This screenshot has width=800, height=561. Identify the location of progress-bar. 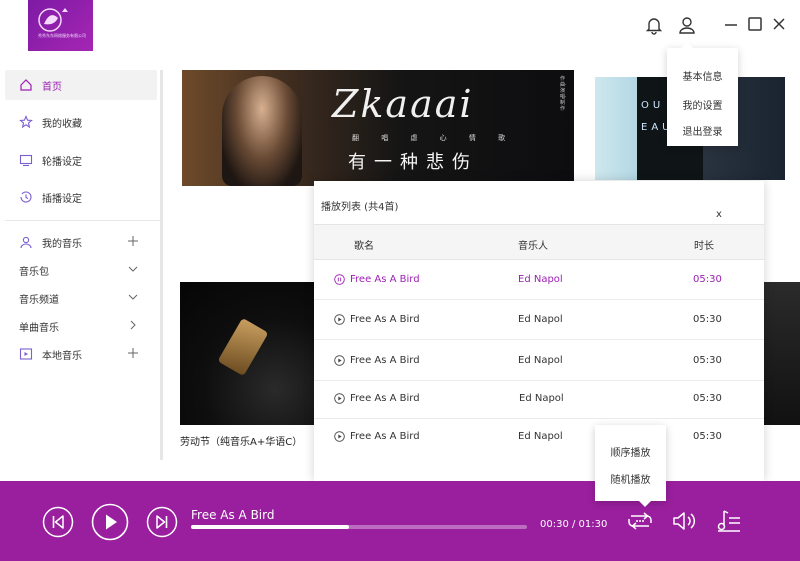
(359, 527).